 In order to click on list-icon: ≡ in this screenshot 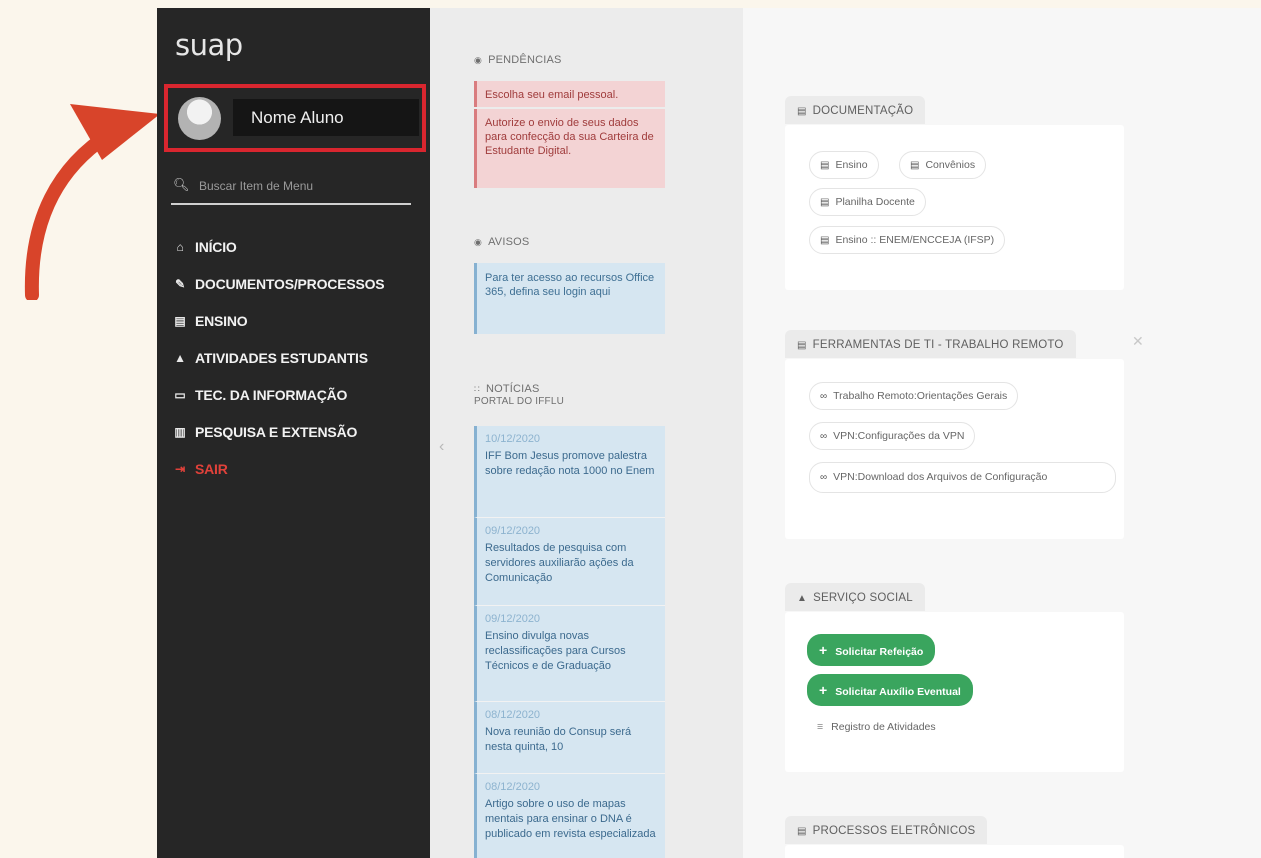, I will do `click(820, 727)`.